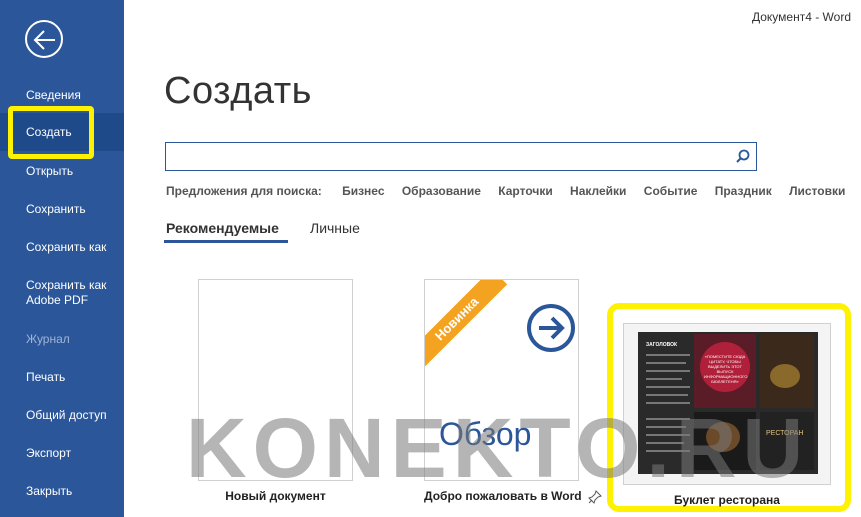 This screenshot has width=861, height=517. What do you see at coordinates (671, 191) in the screenshot?
I see `suggestion-link: Событие` at bounding box center [671, 191].